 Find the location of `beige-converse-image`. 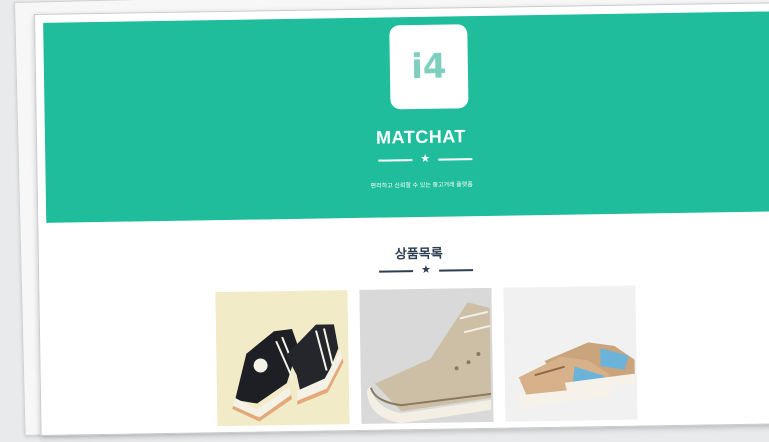

beige-converse-image is located at coordinates (426, 355).